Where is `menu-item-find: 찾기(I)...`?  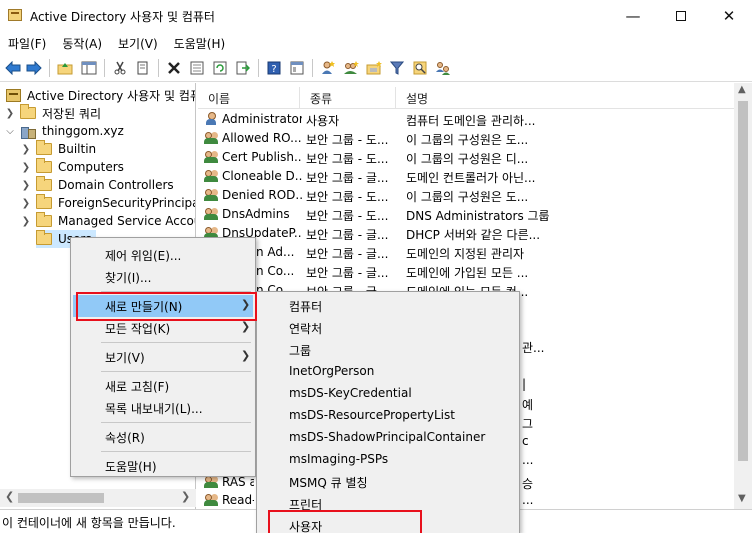
menu-item-find: 찾기(I)... is located at coordinates (163, 277).